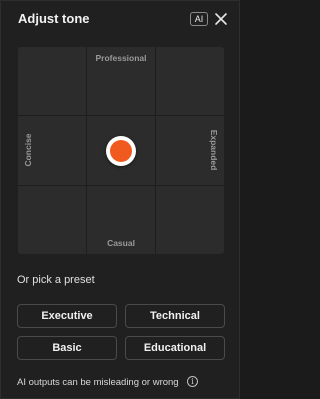 Image resolution: width=320 pixels, height=399 pixels. I want to click on preset-basic-button: Basic, so click(67, 348).